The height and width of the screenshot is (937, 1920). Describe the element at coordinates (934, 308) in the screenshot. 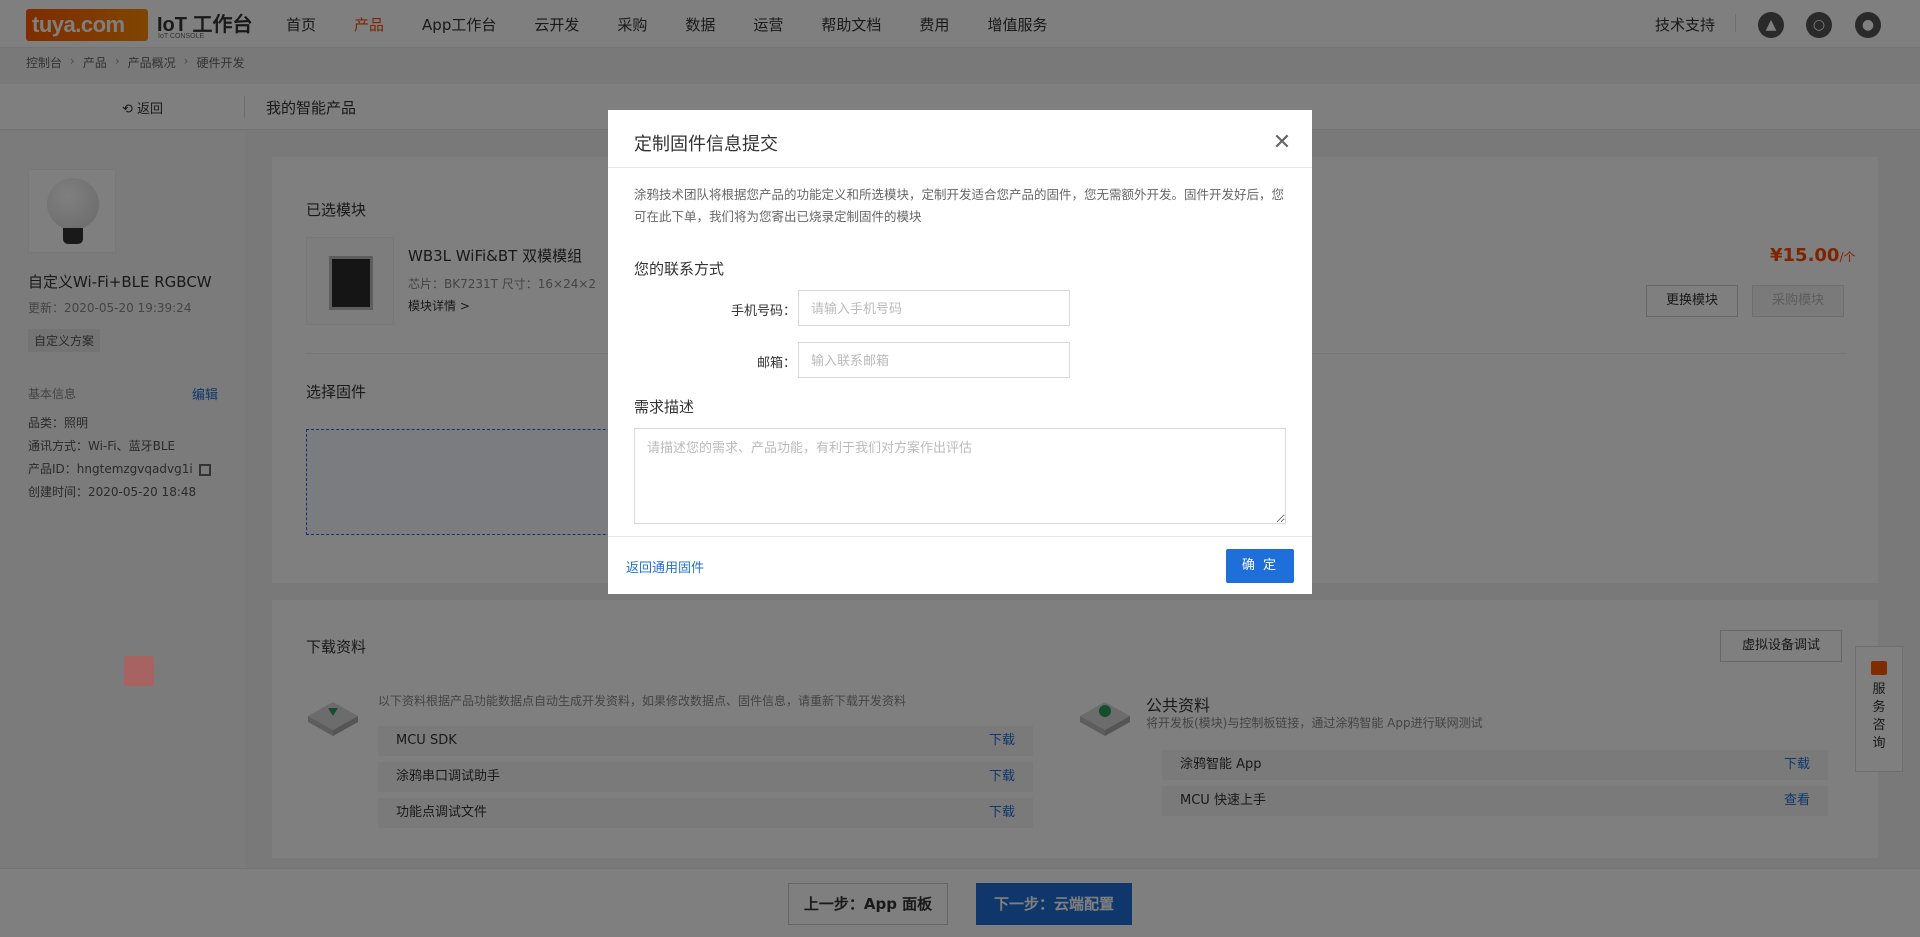

I see `phone-input` at that location.